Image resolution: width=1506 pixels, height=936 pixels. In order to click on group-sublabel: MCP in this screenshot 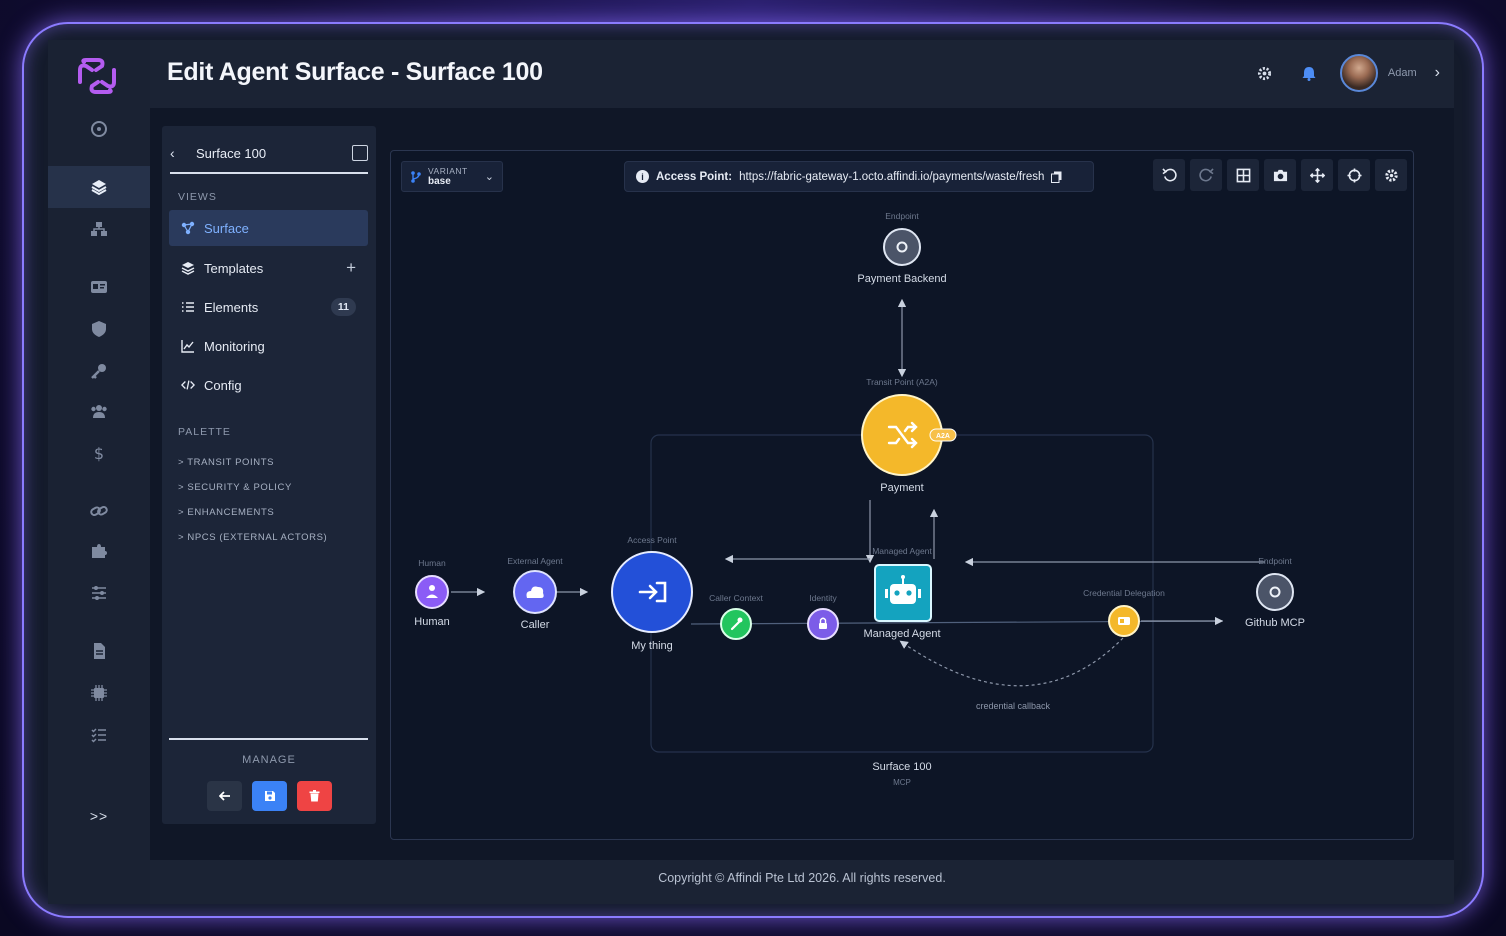, I will do `click(902, 782)`.